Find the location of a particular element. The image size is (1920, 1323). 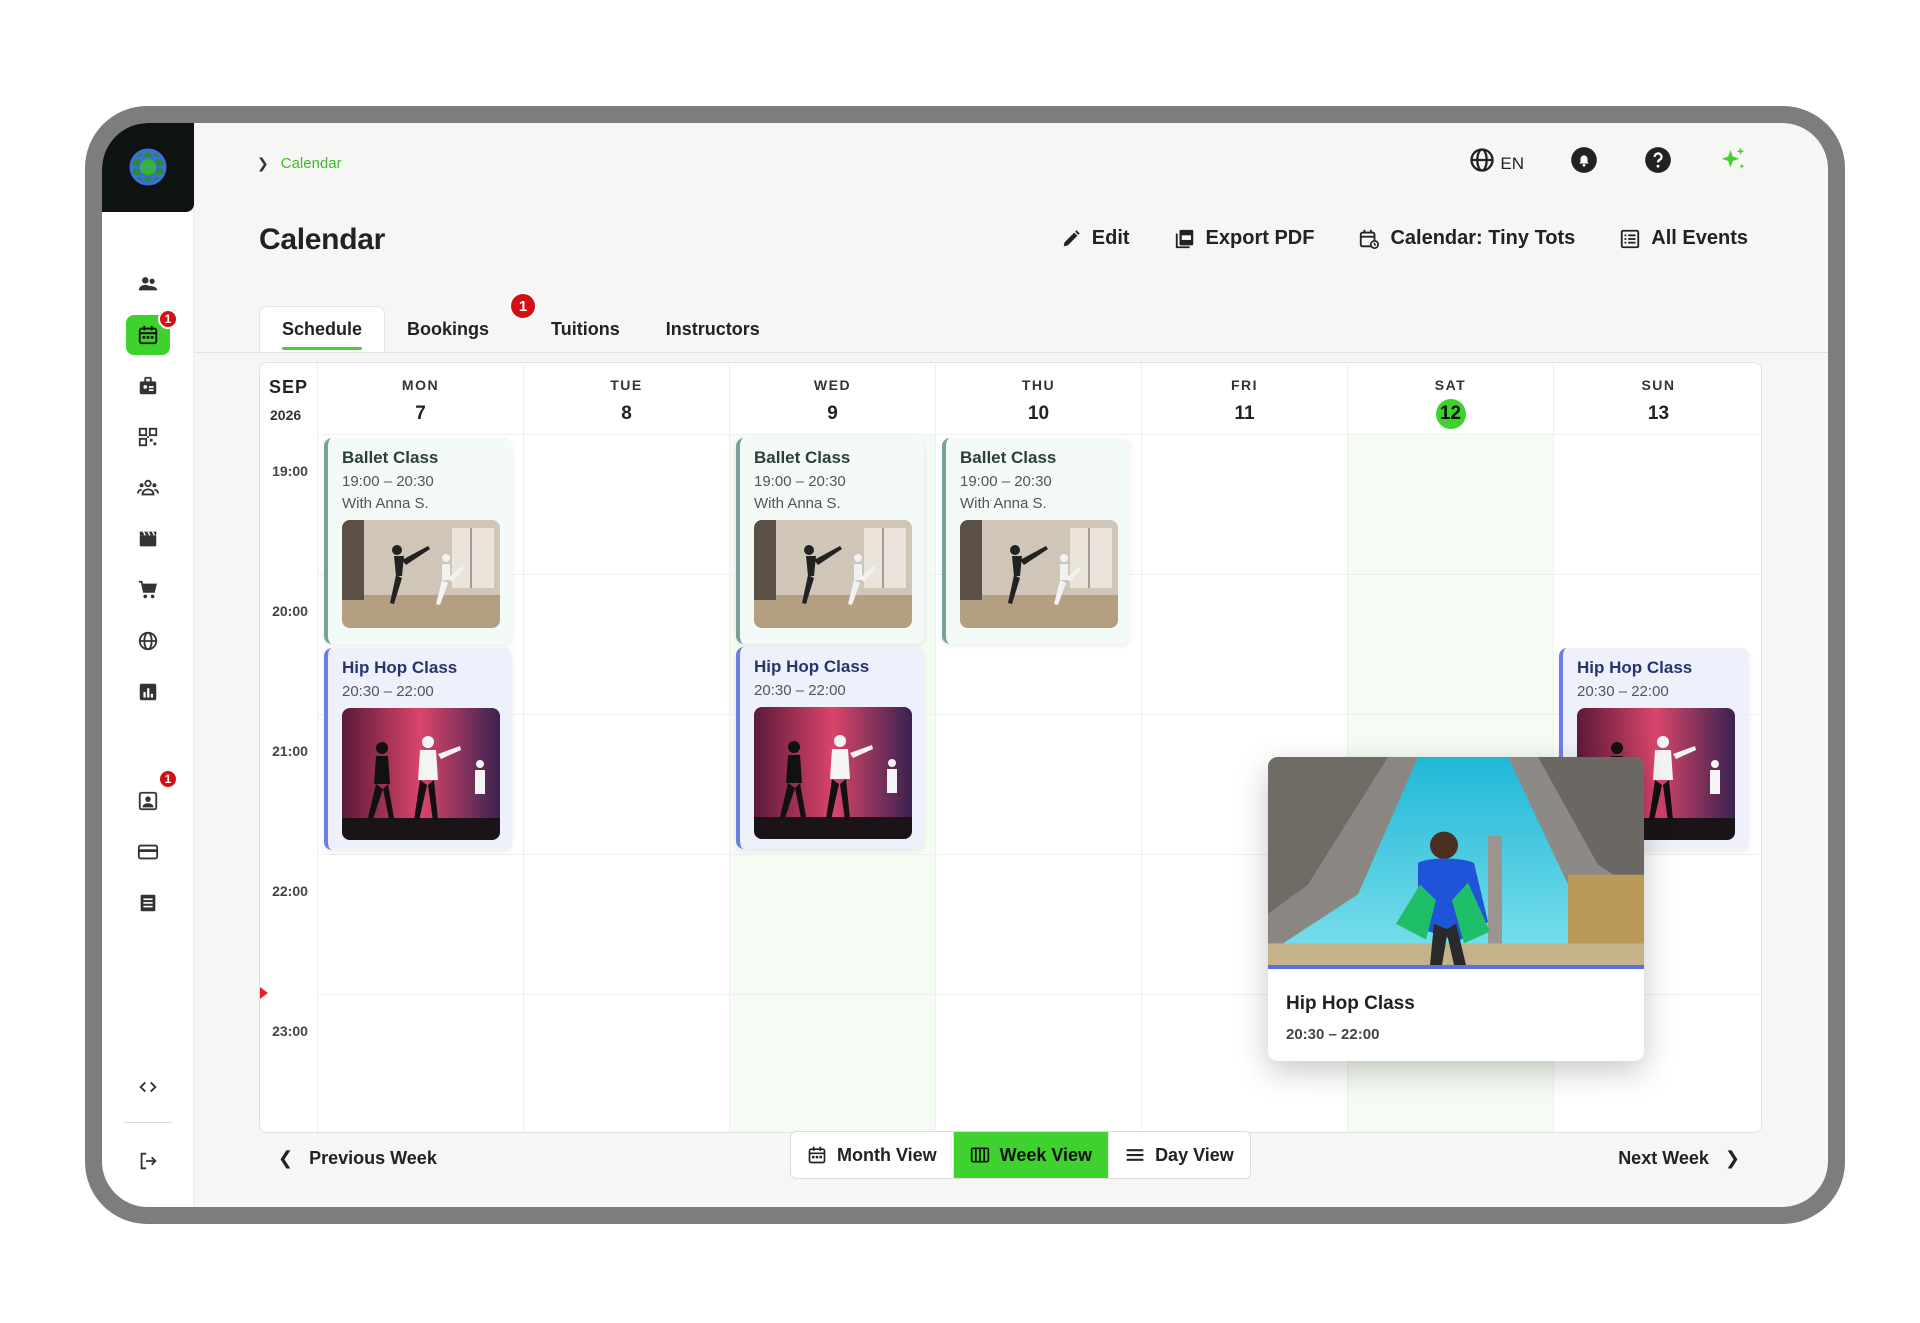

calendar-select-button: Calendar: Tiny Tots is located at coordinates (1466, 238).